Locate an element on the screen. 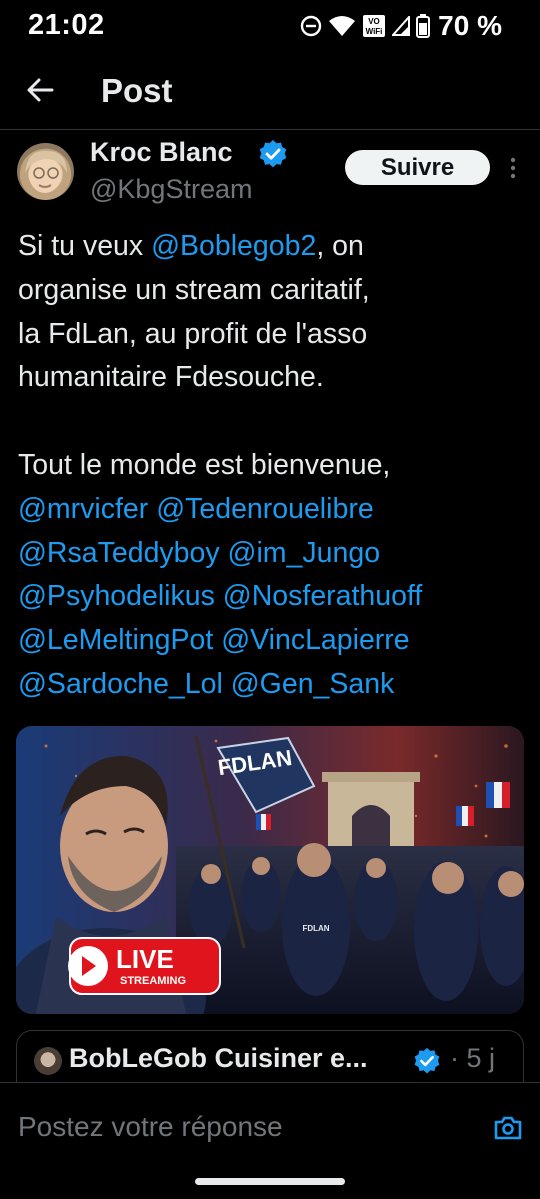  mention-link: @im_Jungo is located at coordinates (304, 553).